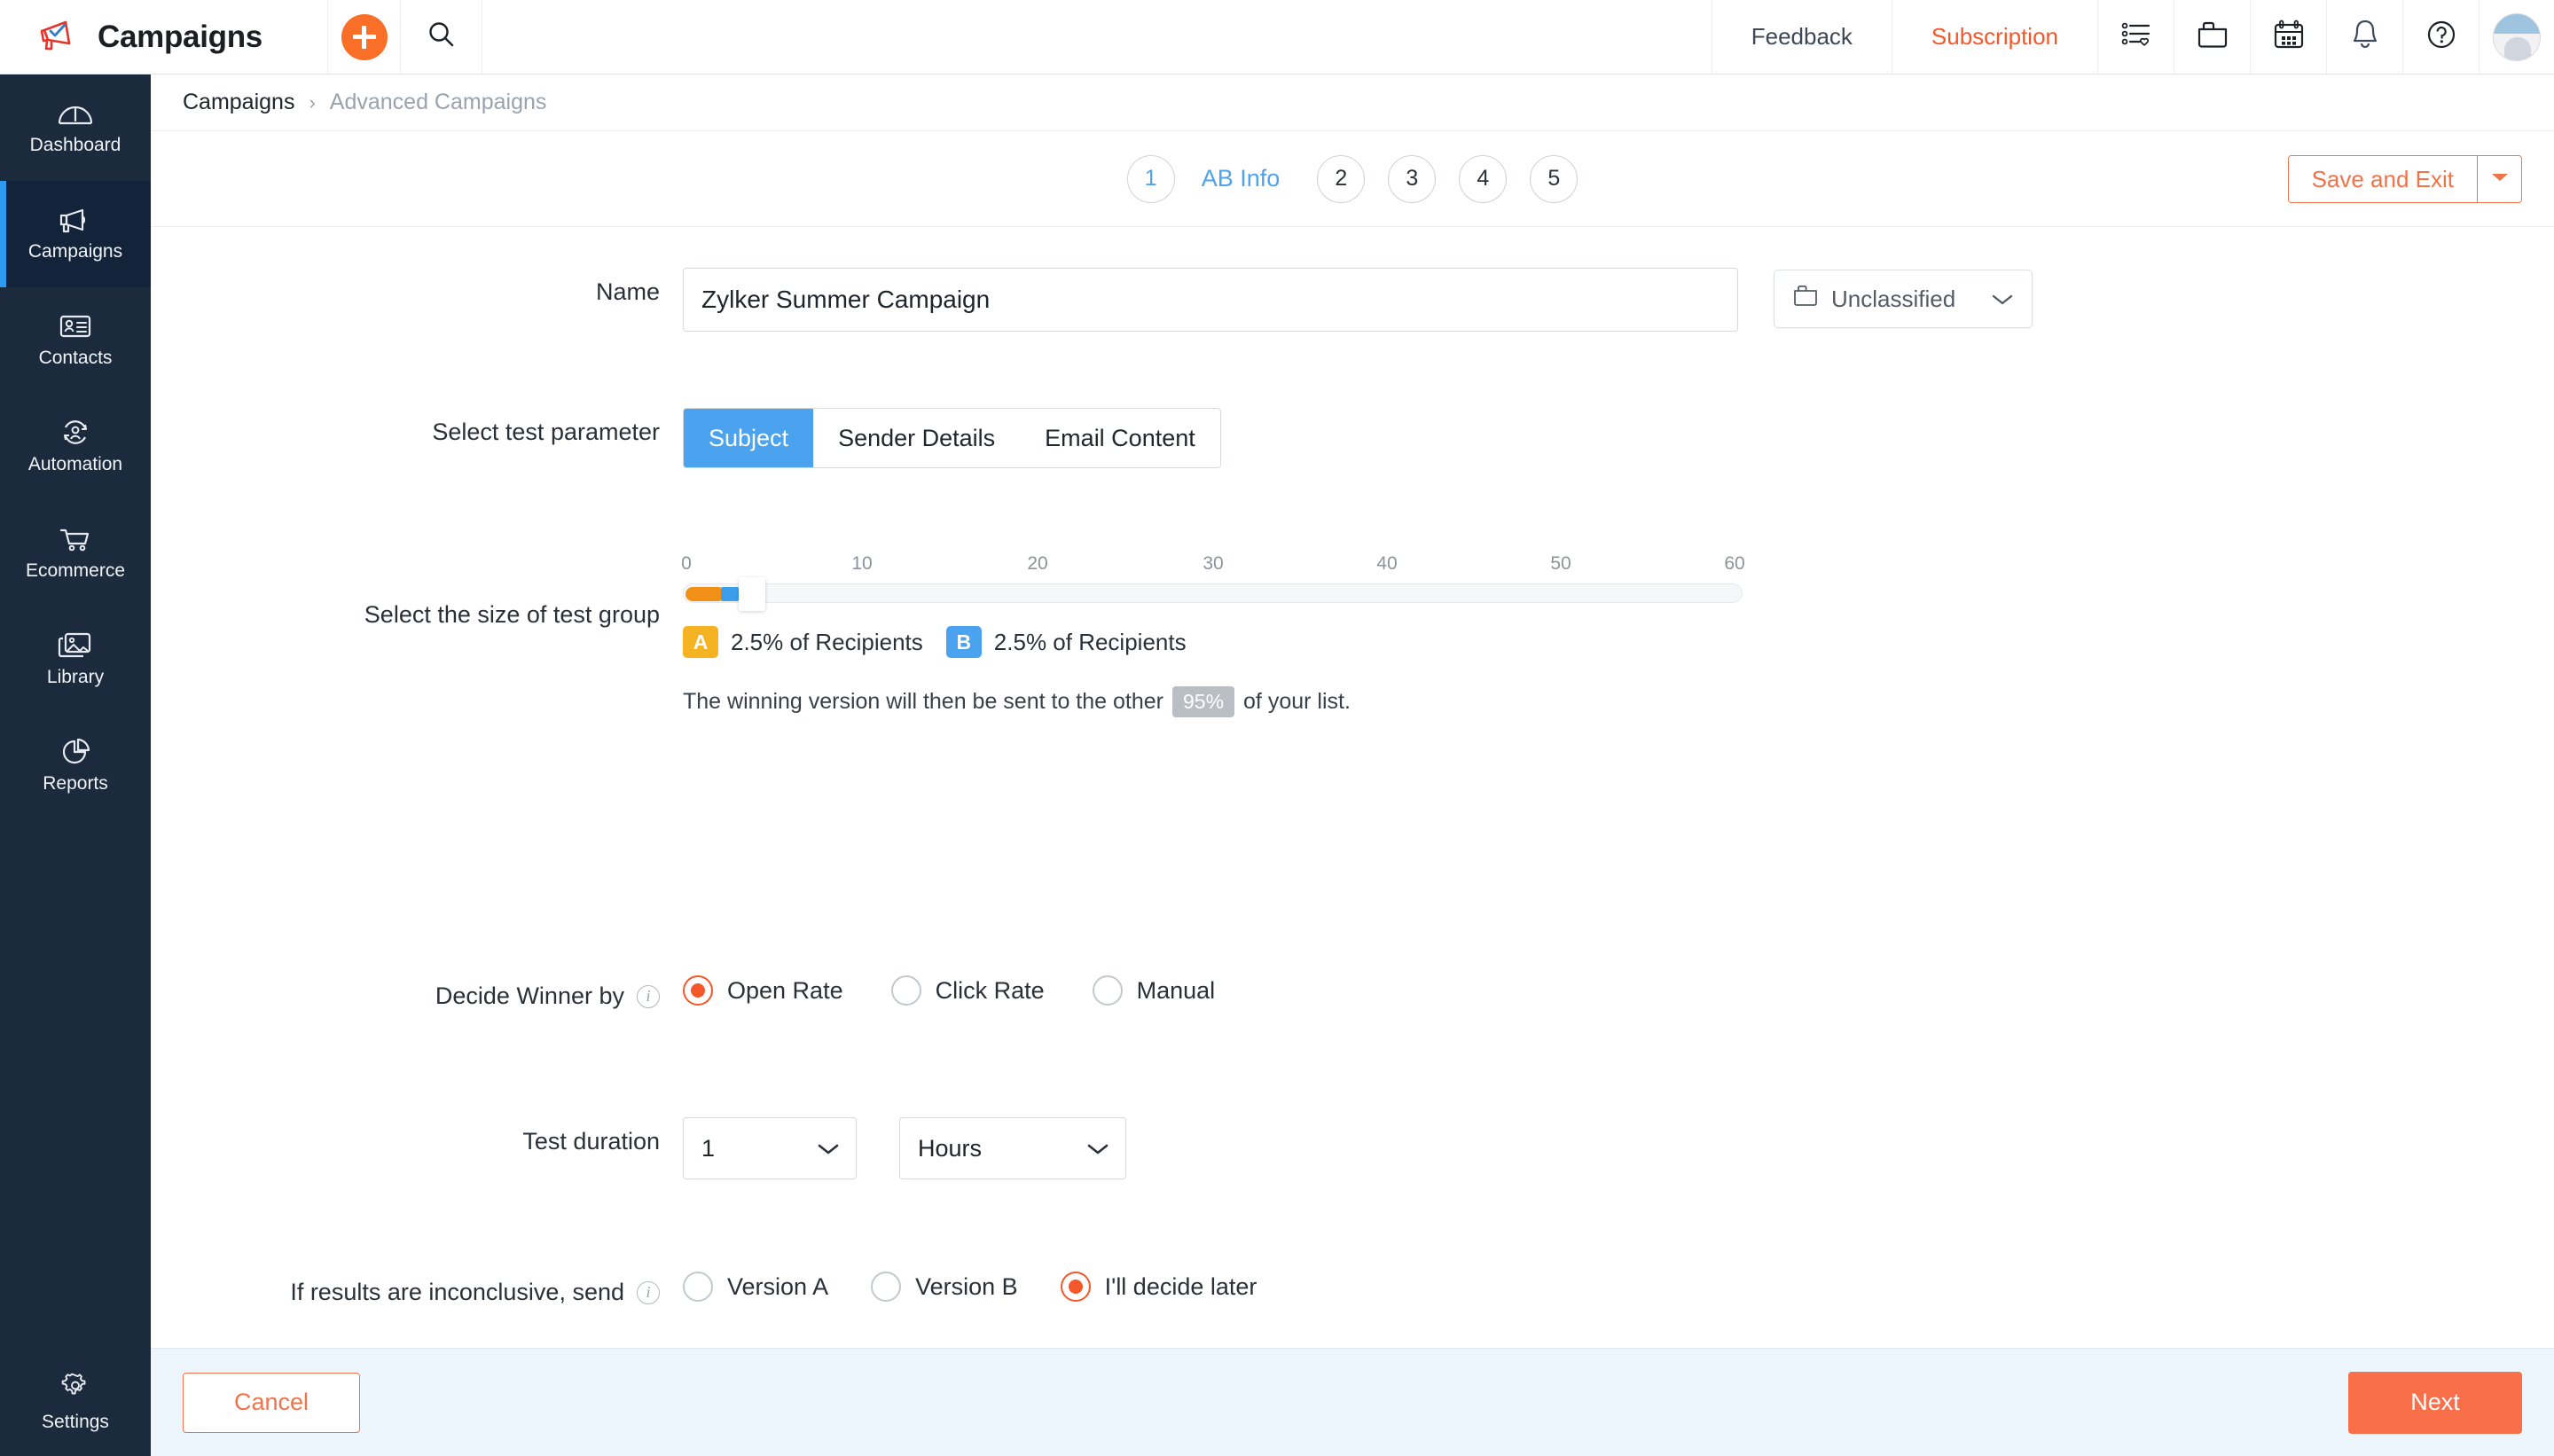 This screenshot has width=2554, height=1456. I want to click on note-text-after: of your list., so click(1297, 701).